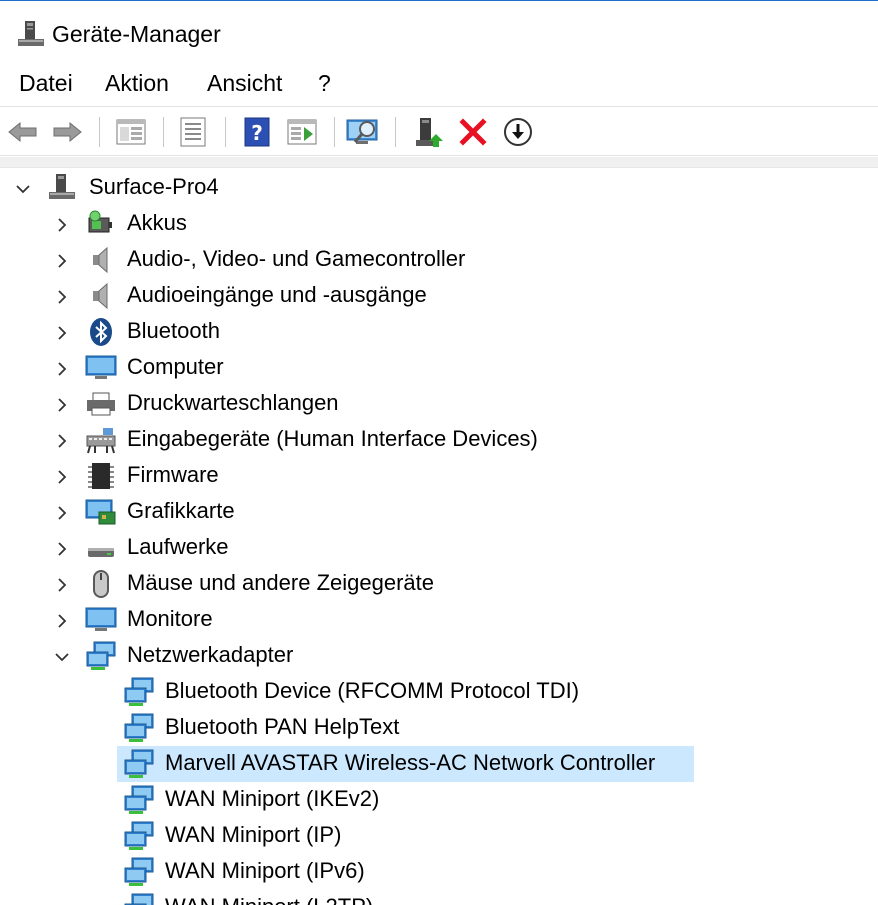 The height and width of the screenshot is (905, 878). Describe the element at coordinates (439, 800) in the screenshot. I see `device-wan-miniport-ikev2: WAN Miniport (IKEv2)` at that location.